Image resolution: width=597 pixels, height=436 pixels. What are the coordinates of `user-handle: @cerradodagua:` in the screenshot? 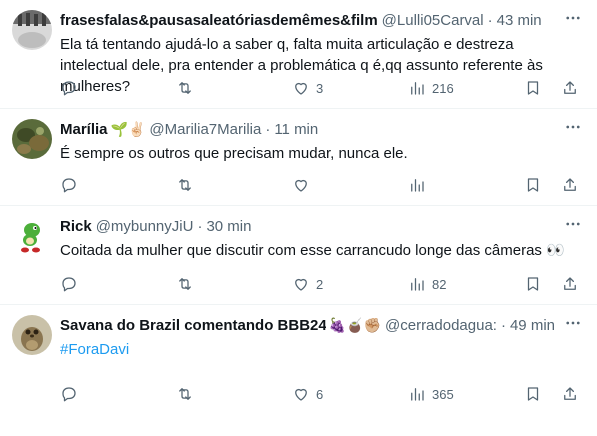 It's located at (441, 325).